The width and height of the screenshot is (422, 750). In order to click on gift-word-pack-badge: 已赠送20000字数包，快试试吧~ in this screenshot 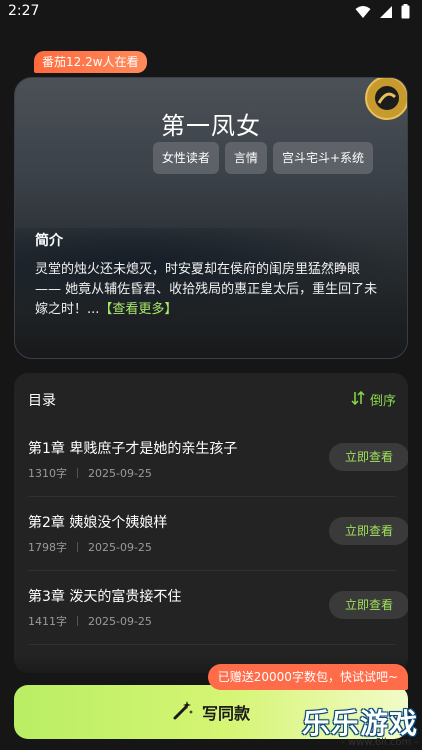, I will do `click(307, 677)`.